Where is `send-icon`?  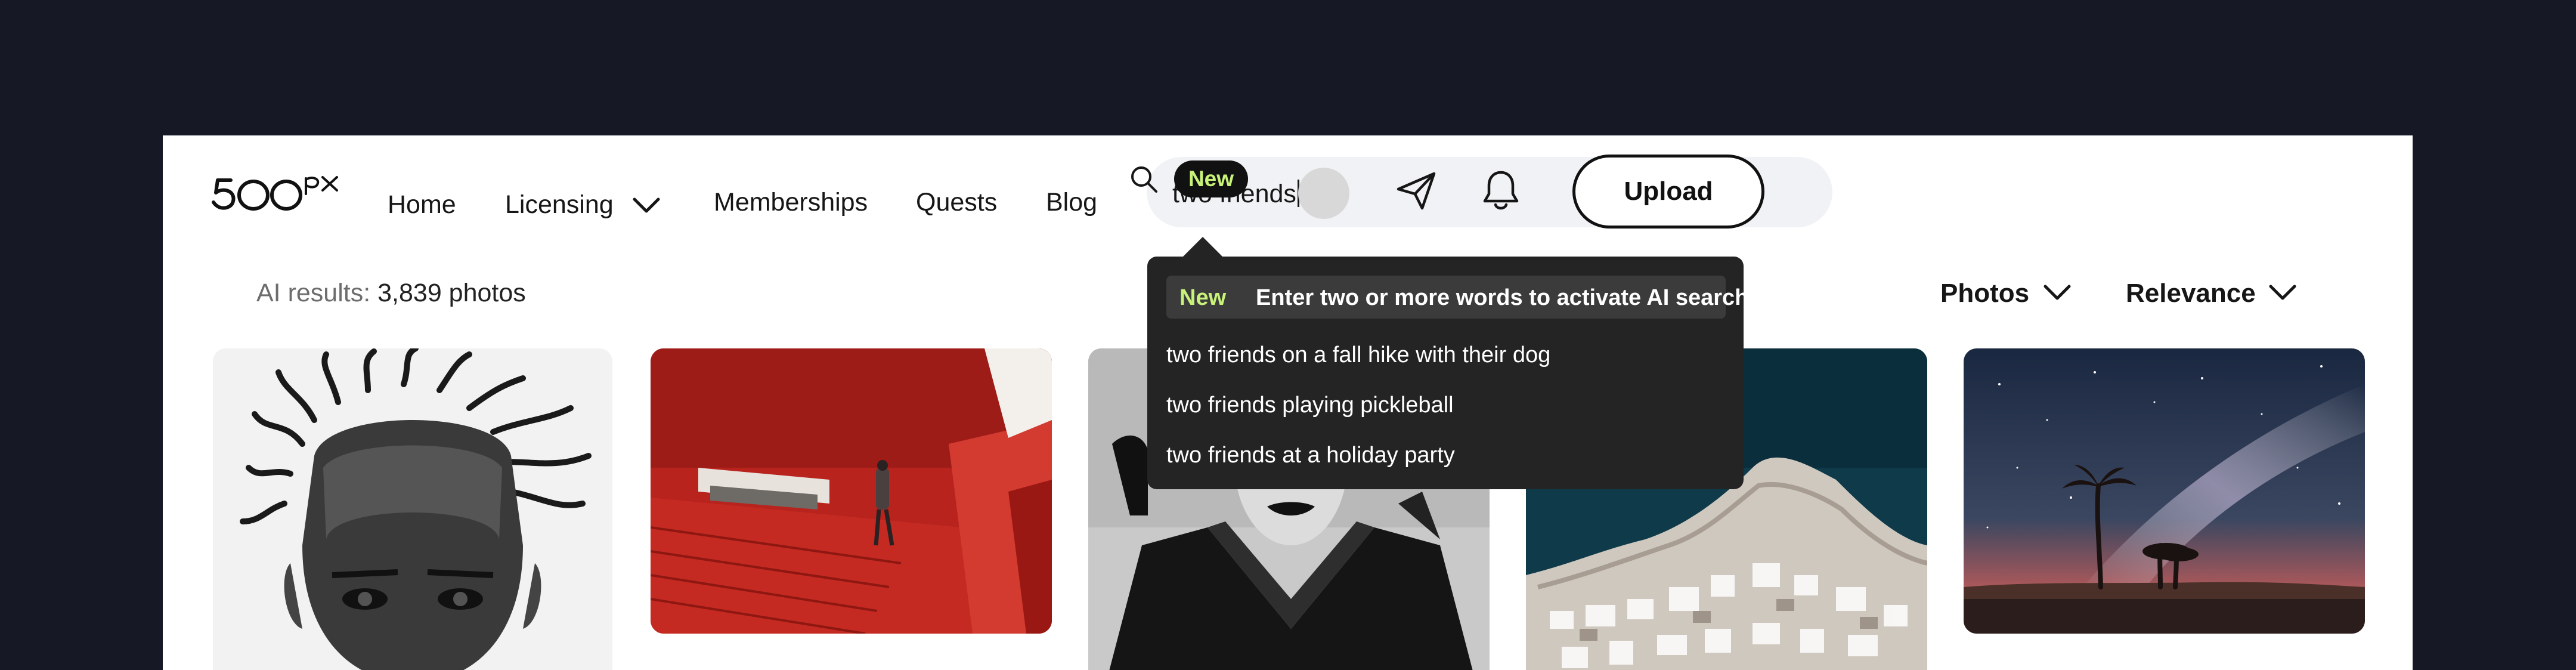
send-icon is located at coordinates (1417, 191).